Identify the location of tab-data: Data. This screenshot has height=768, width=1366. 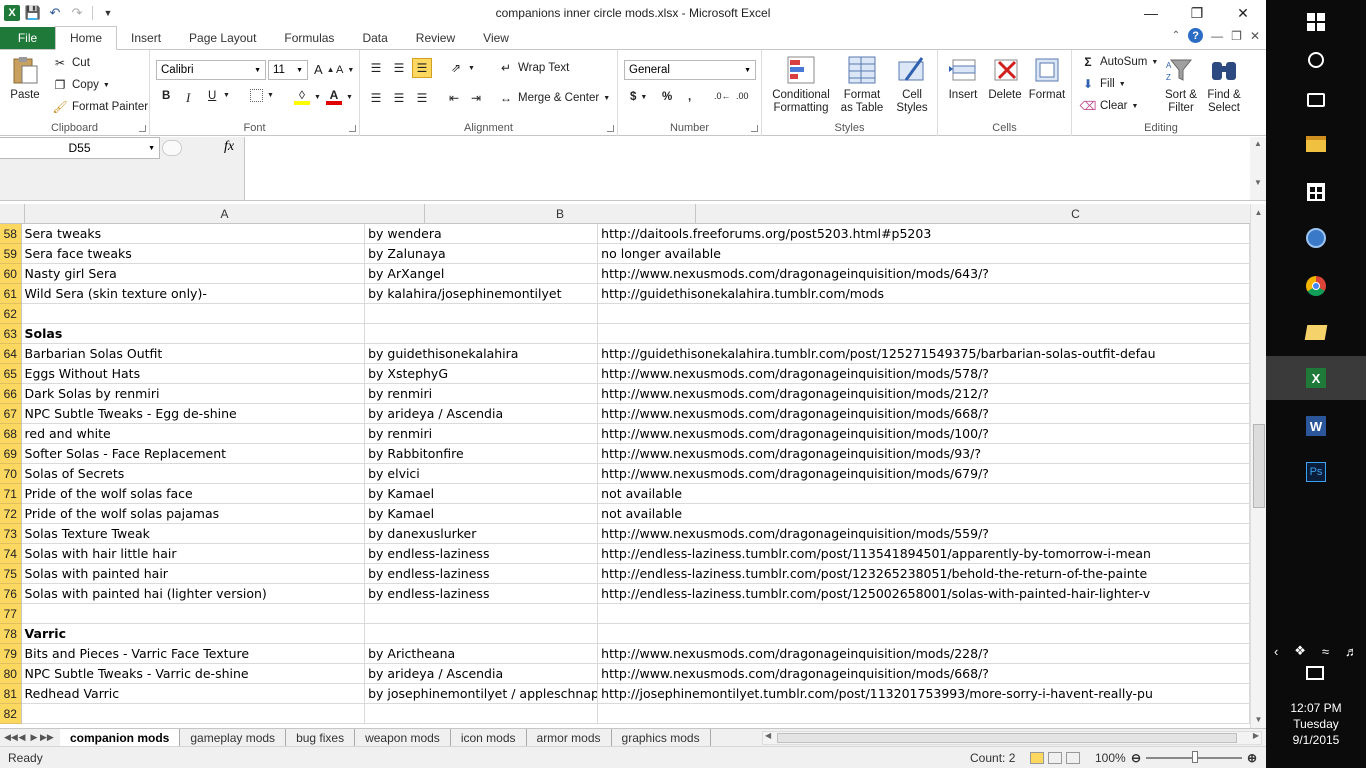
(374, 38).